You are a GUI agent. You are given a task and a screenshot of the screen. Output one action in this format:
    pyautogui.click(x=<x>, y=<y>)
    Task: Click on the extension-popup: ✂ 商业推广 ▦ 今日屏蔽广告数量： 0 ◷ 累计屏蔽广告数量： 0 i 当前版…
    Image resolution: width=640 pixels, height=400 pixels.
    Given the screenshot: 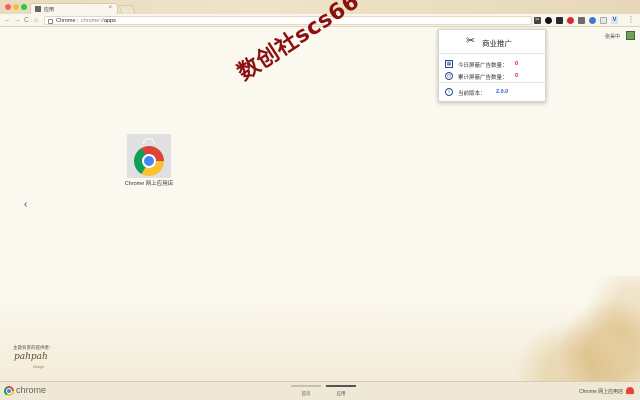 What is the action you would take?
    pyautogui.click(x=492, y=65)
    